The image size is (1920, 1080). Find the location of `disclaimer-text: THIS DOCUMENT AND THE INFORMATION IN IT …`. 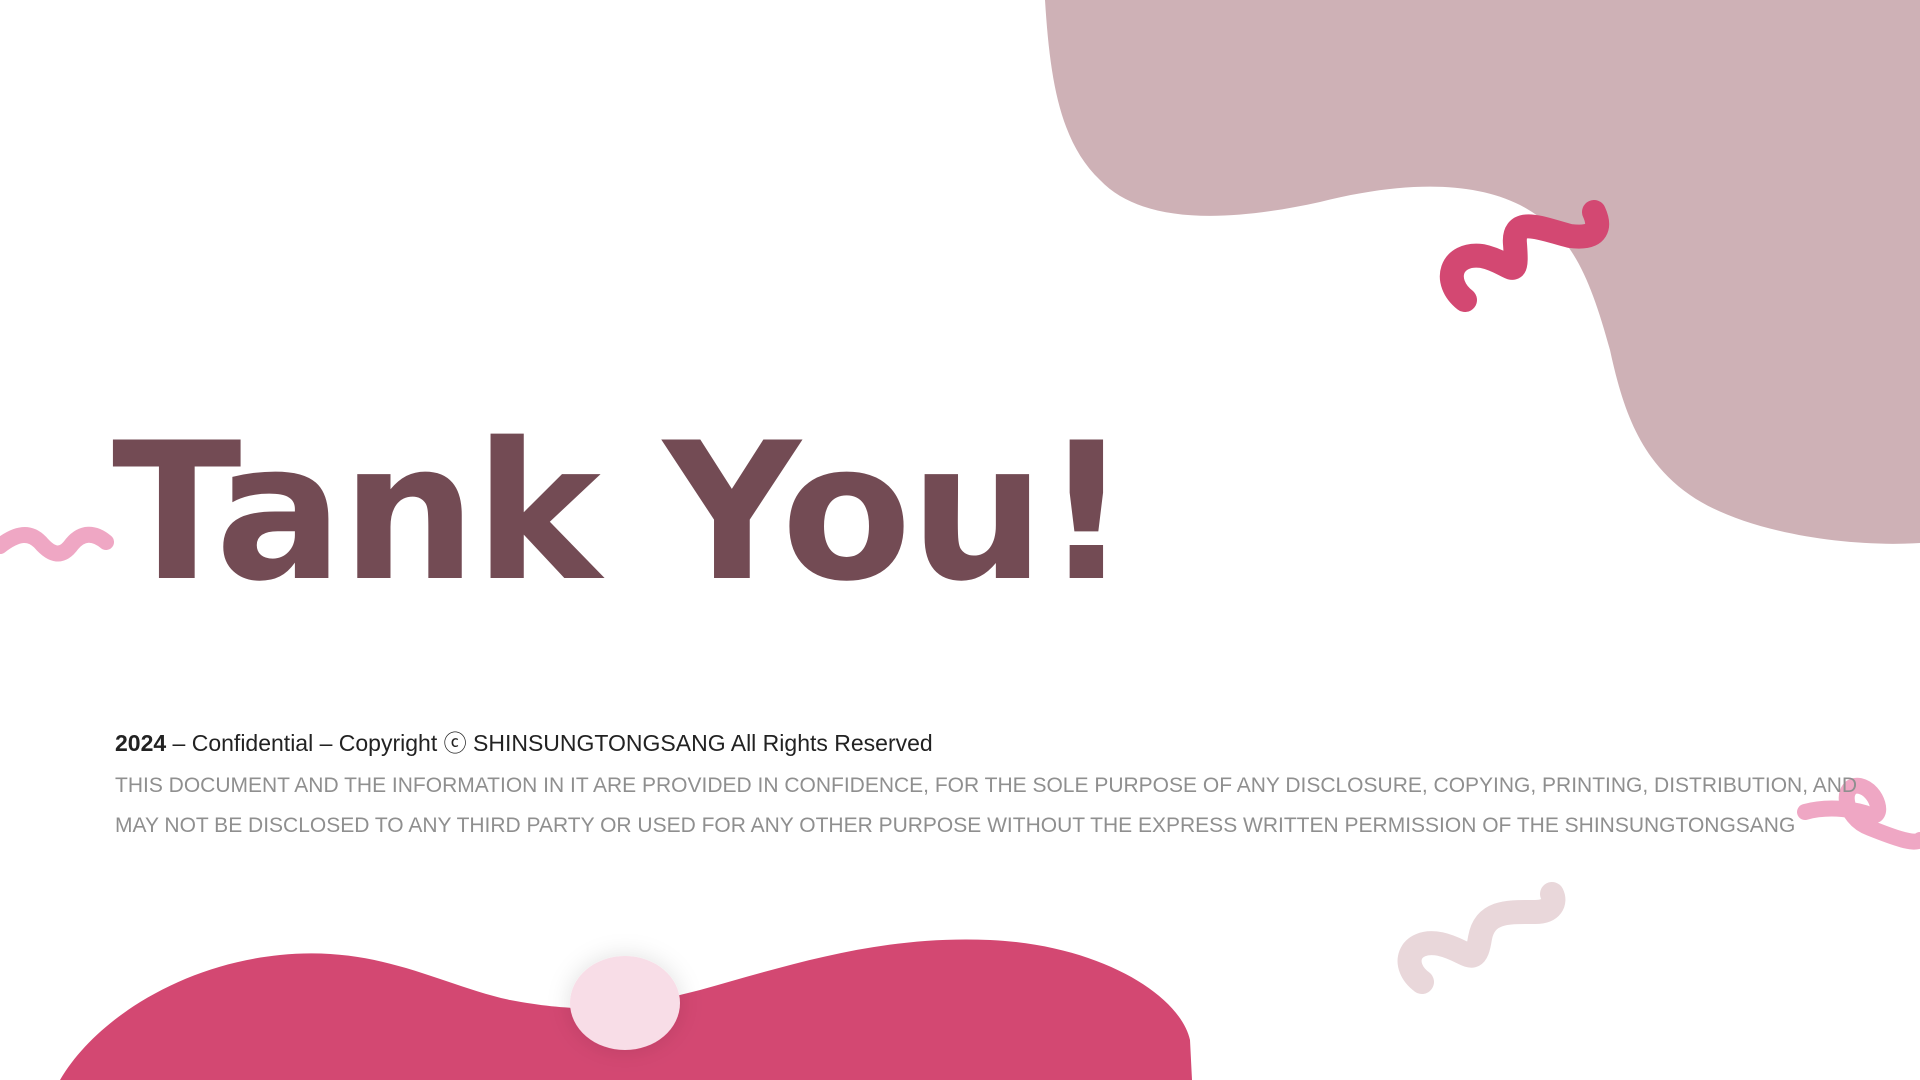

disclaimer-text: THIS DOCUMENT AND THE INFORMATION IN IT … is located at coordinates (986, 806).